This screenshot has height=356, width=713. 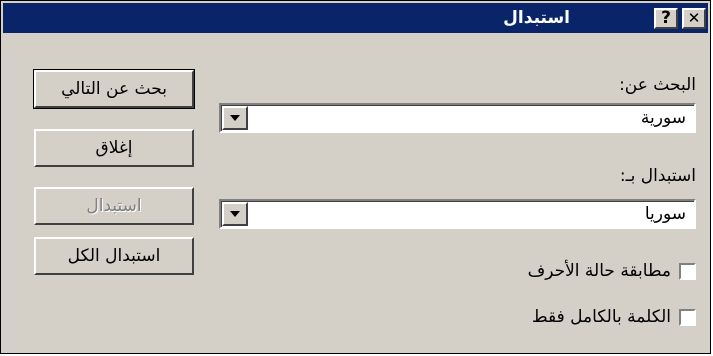 What do you see at coordinates (657, 176) in the screenshot?
I see `replace-label-text: استبدال بـ:` at bounding box center [657, 176].